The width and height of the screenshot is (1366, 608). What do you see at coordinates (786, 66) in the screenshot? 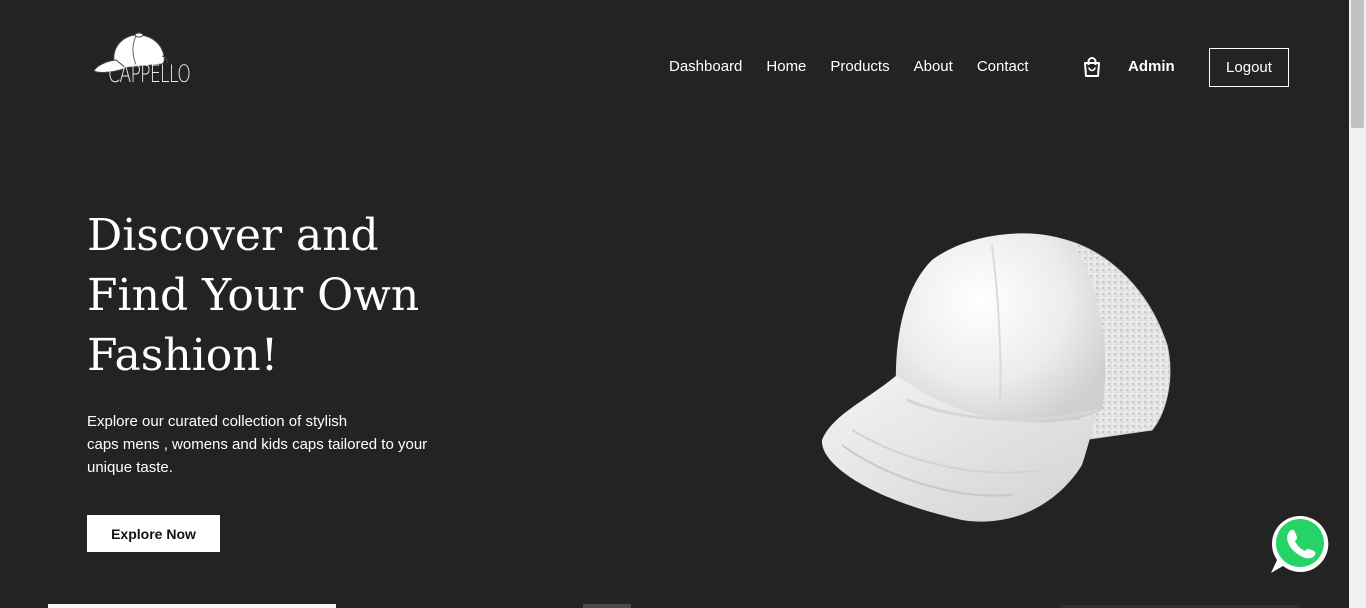
I see `nav-item-home: Home` at bounding box center [786, 66].